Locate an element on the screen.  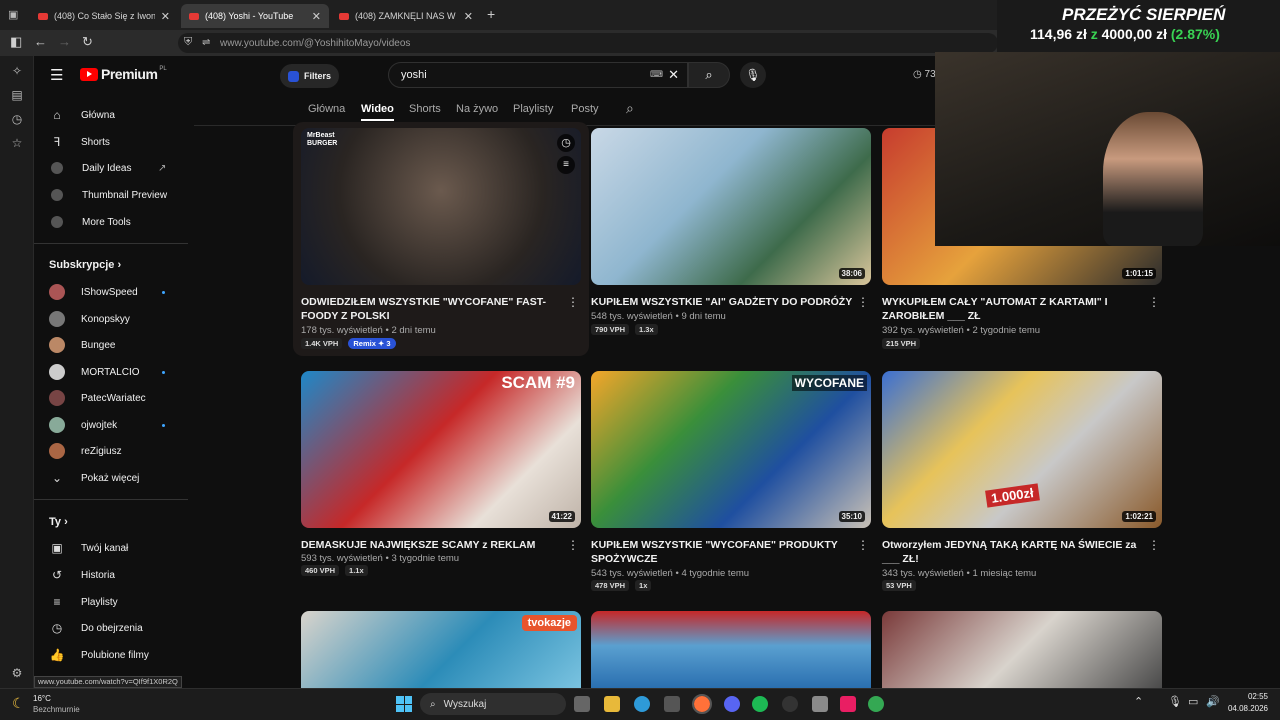
sidebar-item-more-tools: More Tools is located at coordinates (109, 222).